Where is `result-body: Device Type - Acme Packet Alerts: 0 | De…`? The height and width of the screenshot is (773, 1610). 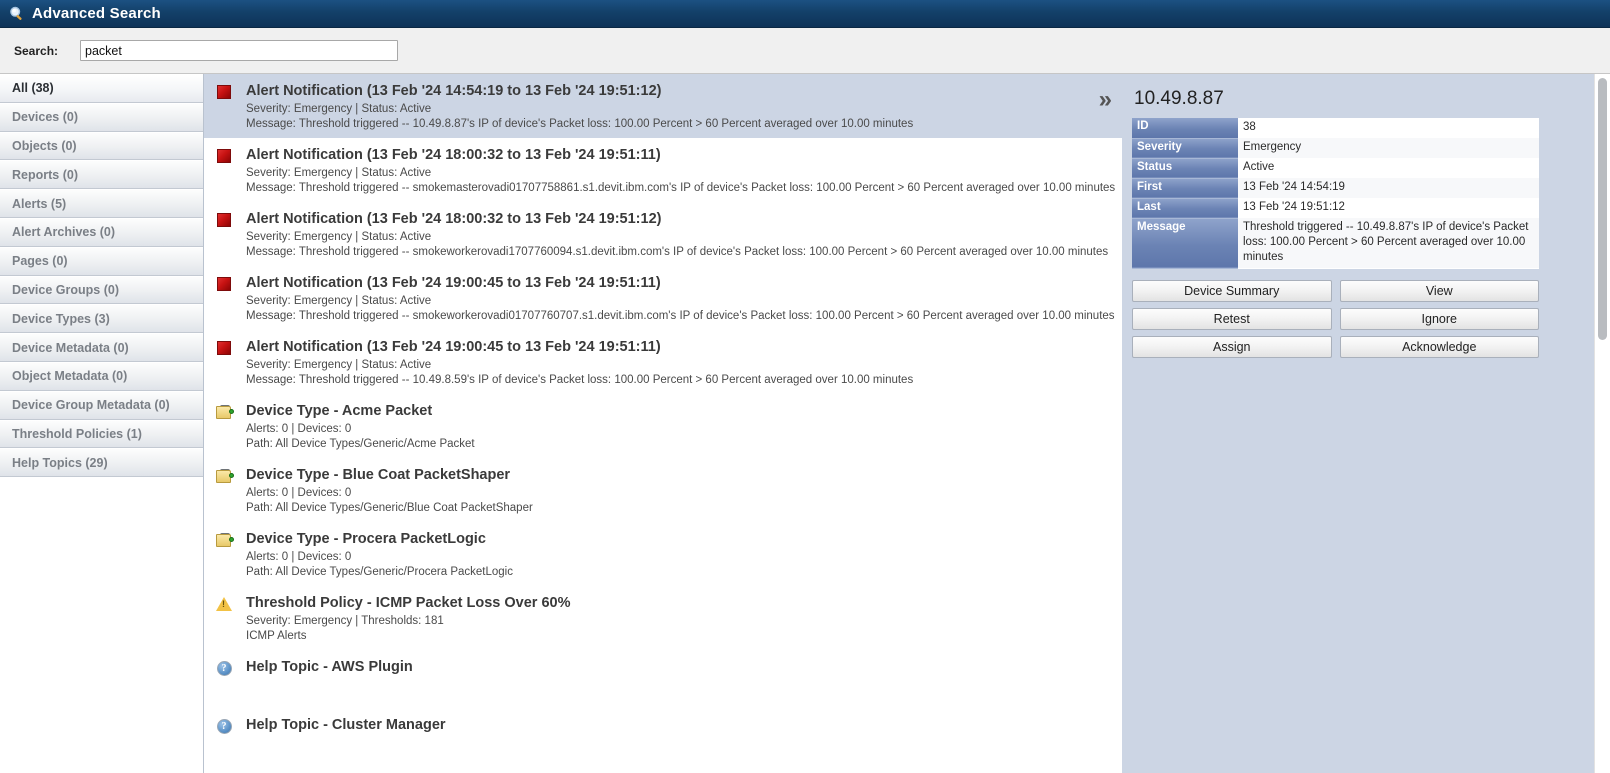 result-body: Device Type - Acme Packet Alerts: 0 | De… is located at coordinates (679, 426).